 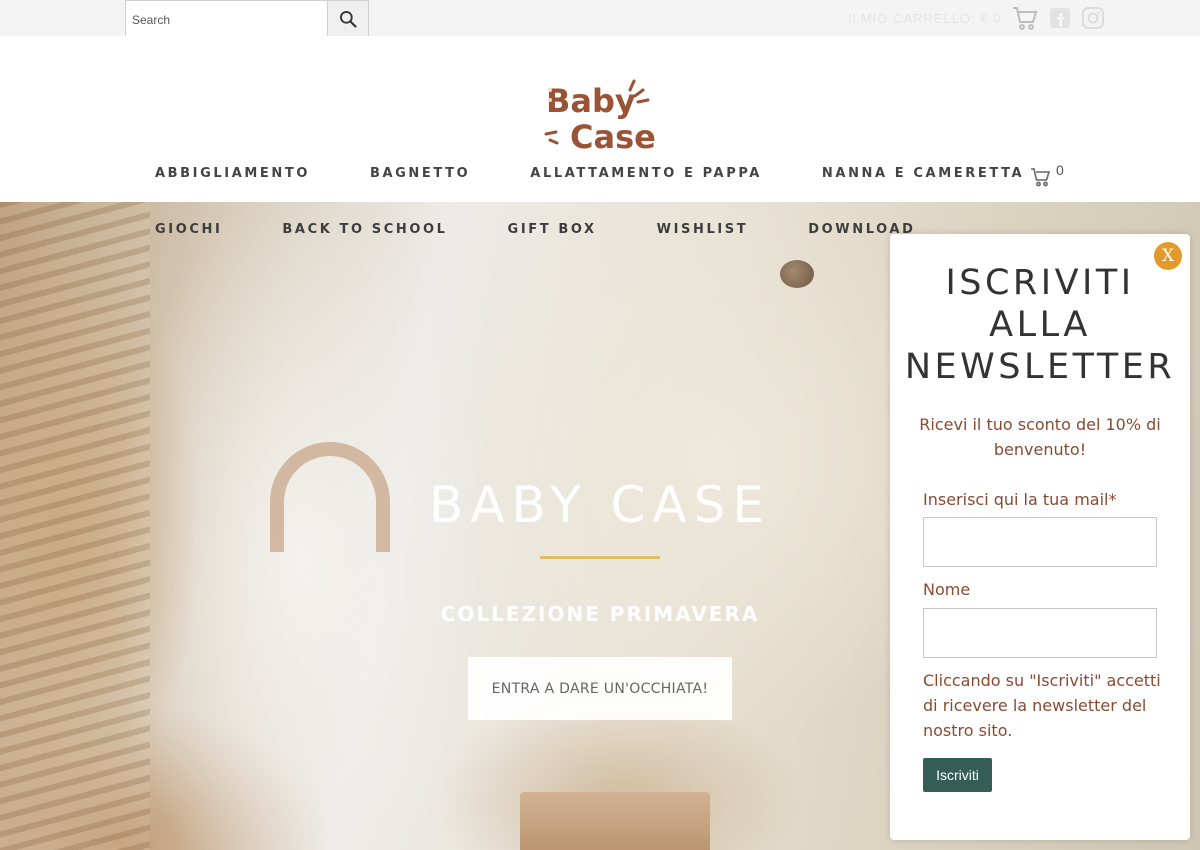 I want to click on hero-cta-button: ENTRA A DARE UN'OCCHIATA!, so click(x=600, y=688).